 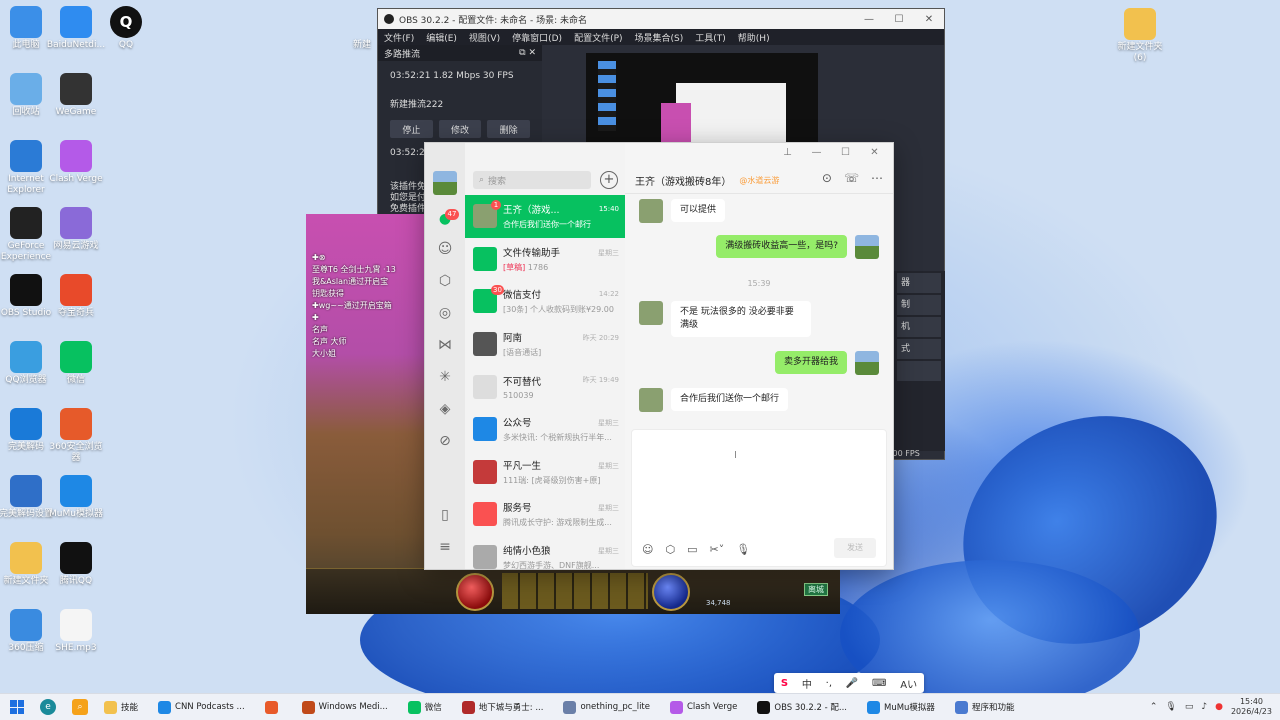 What do you see at coordinates (399, 37) in the screenshot?
I see `menu-file: 文件(F)` at bounding box center [399, 37].